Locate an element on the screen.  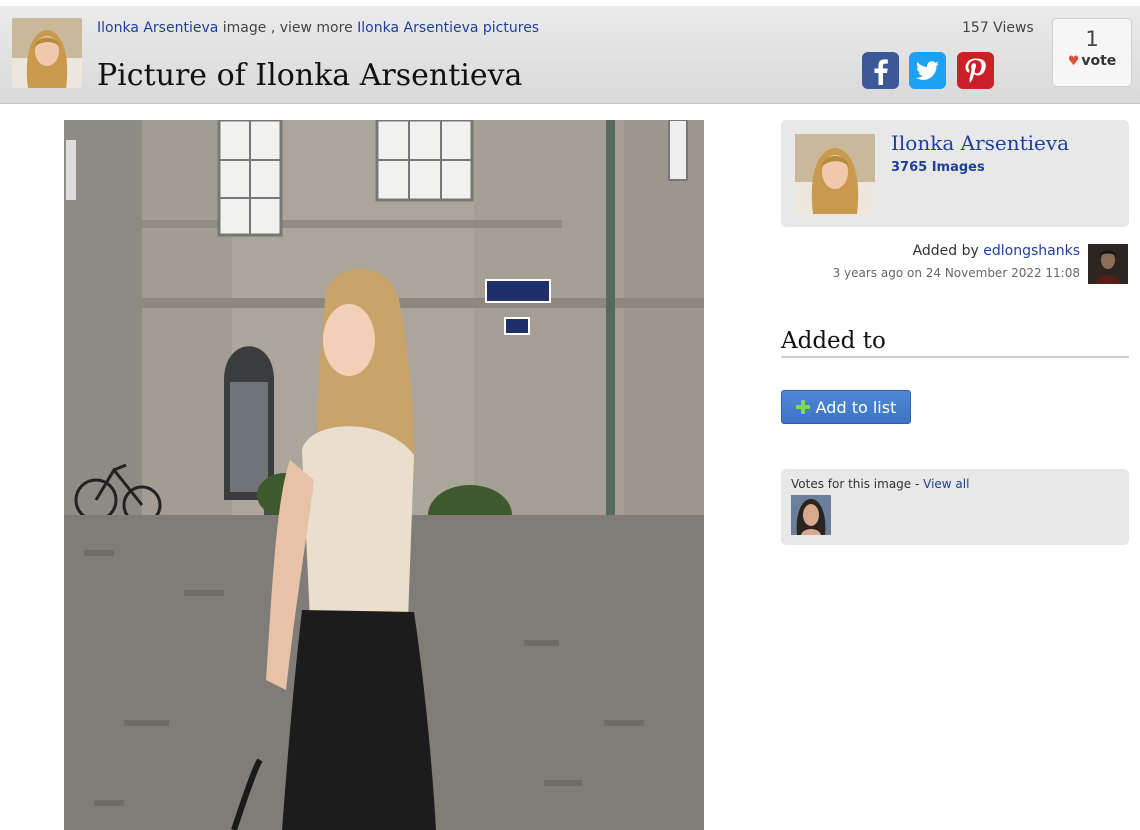
vote-count: 1 is located at coordinates (1092, 39).